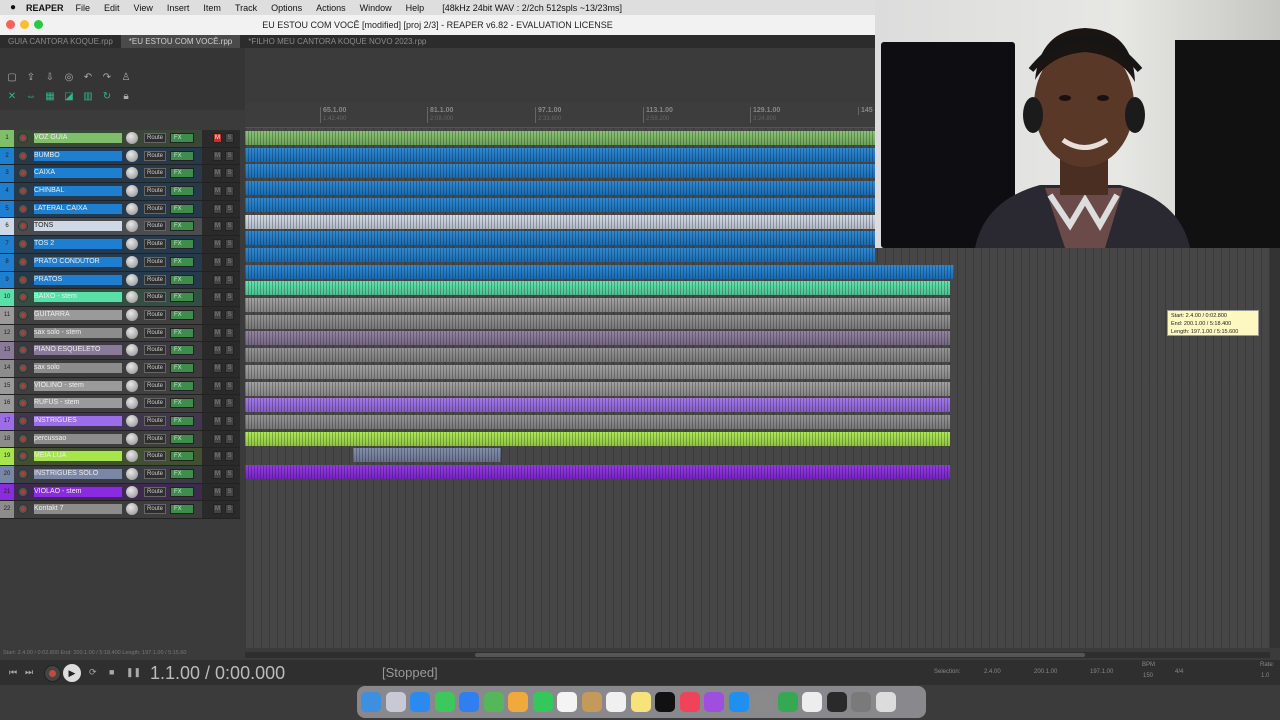  I want to click on reminders-icon, so click(616, 702).